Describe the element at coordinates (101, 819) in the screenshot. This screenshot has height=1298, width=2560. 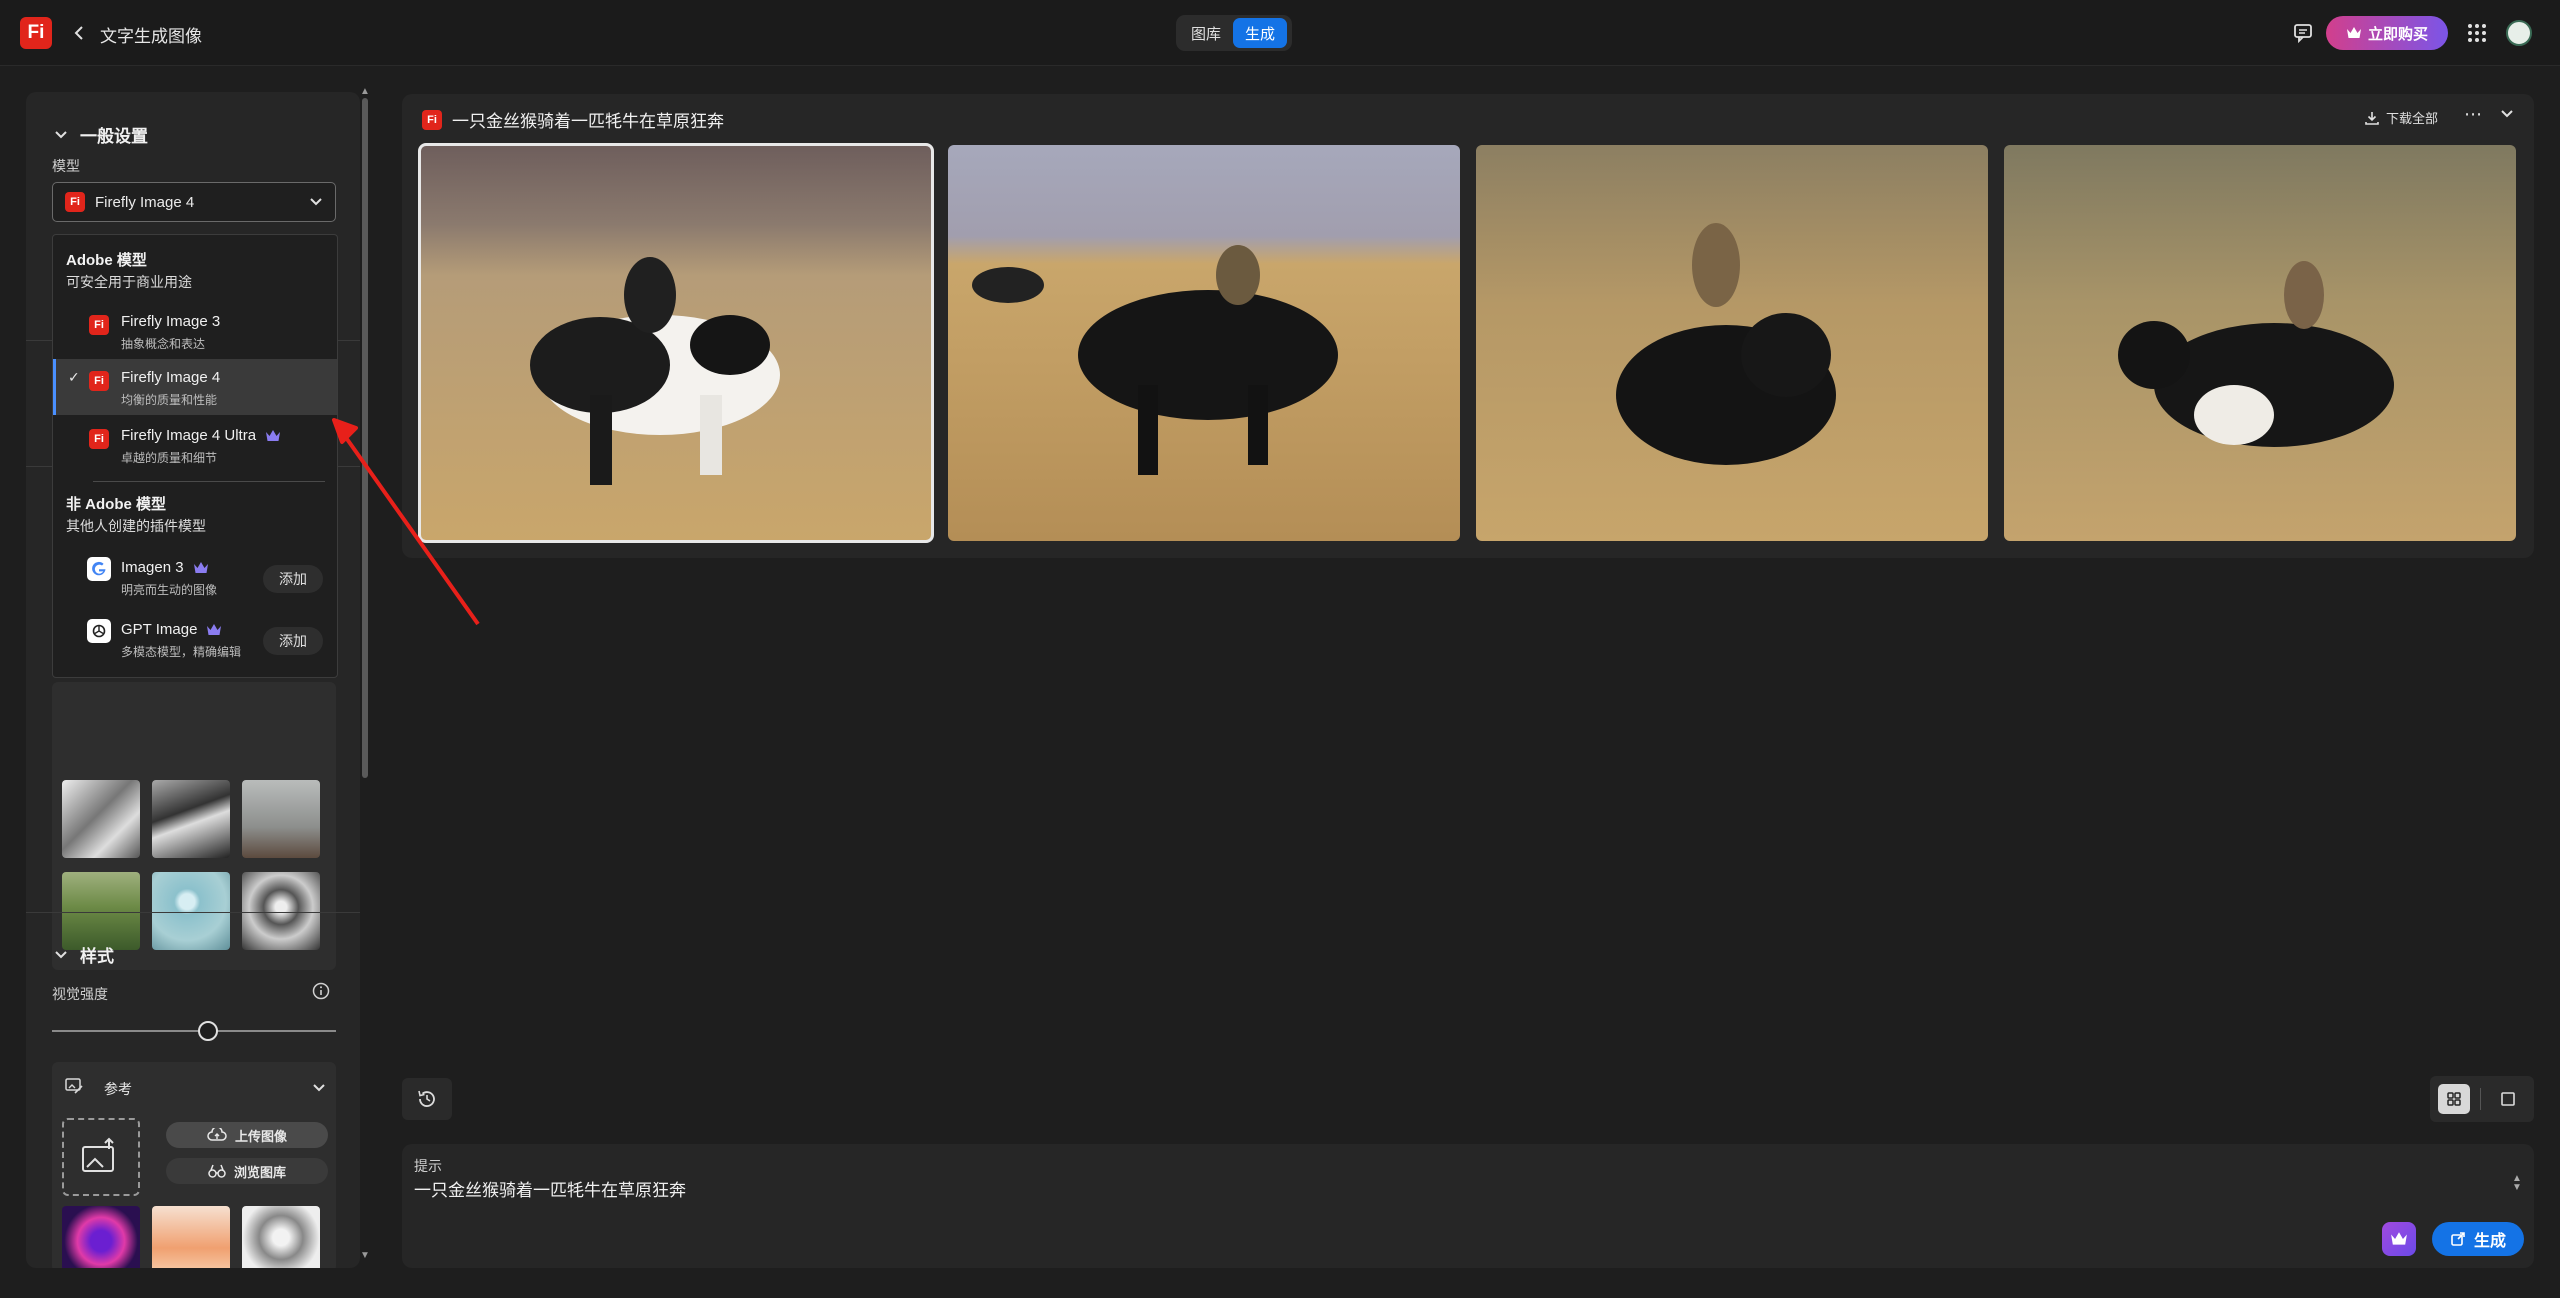
I see `thumbnail-bird-sketch` at that location.